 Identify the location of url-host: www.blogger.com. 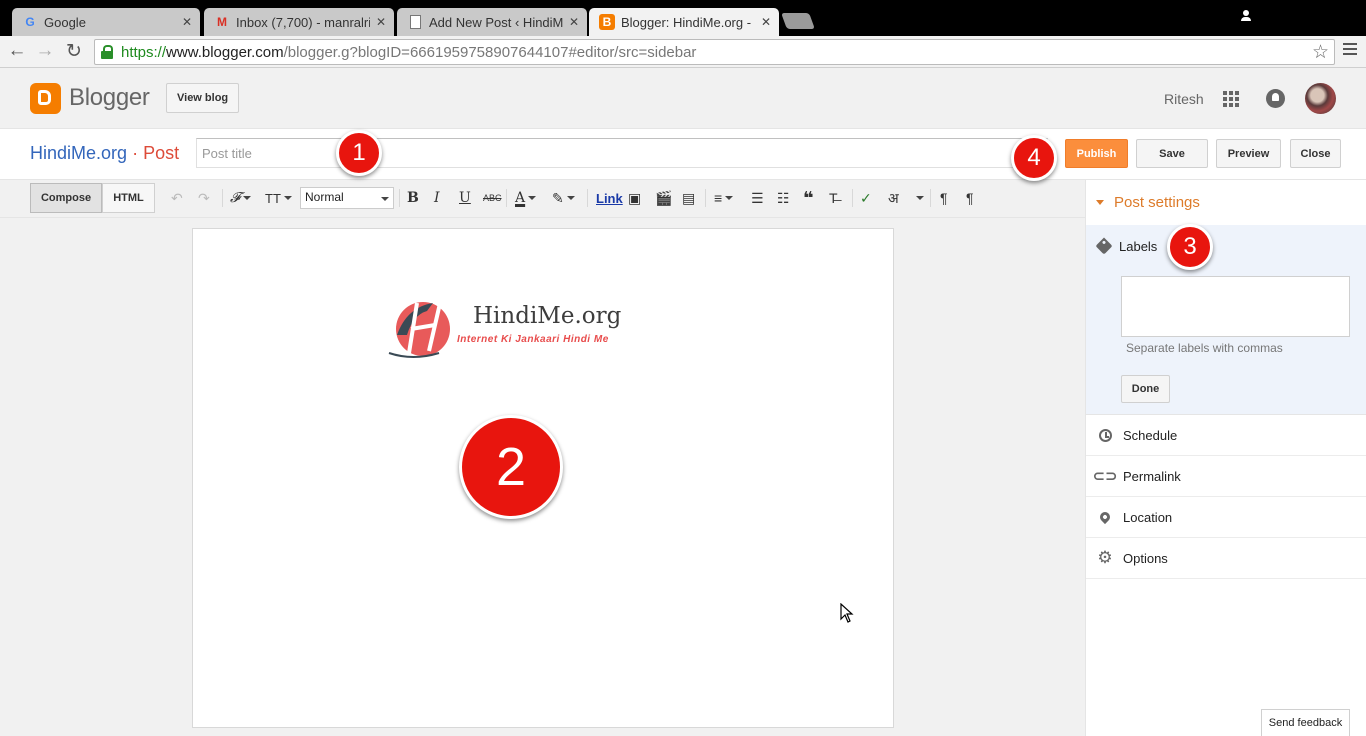
(225, 52).